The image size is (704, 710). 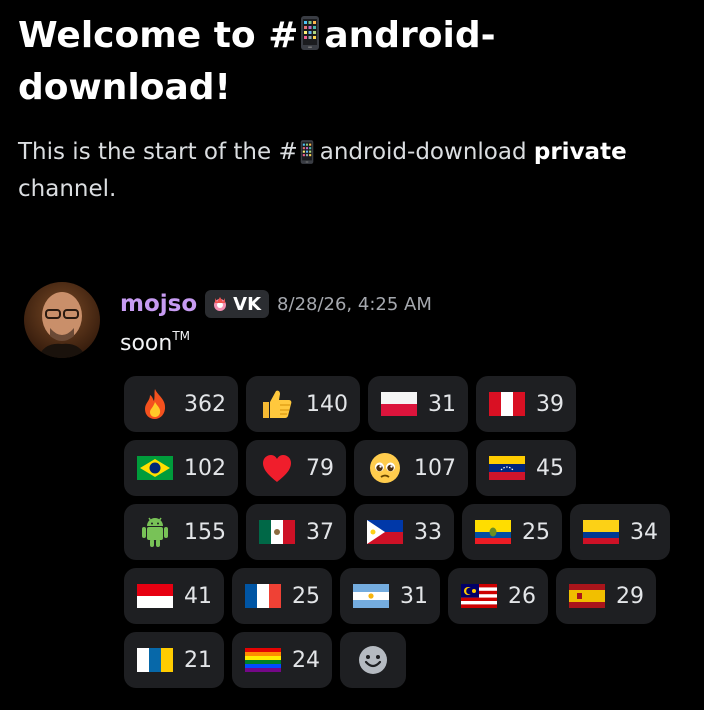 I want to click on message-timestamp: 8/28/26, 4:25 AM, so click(x=354, y=304).